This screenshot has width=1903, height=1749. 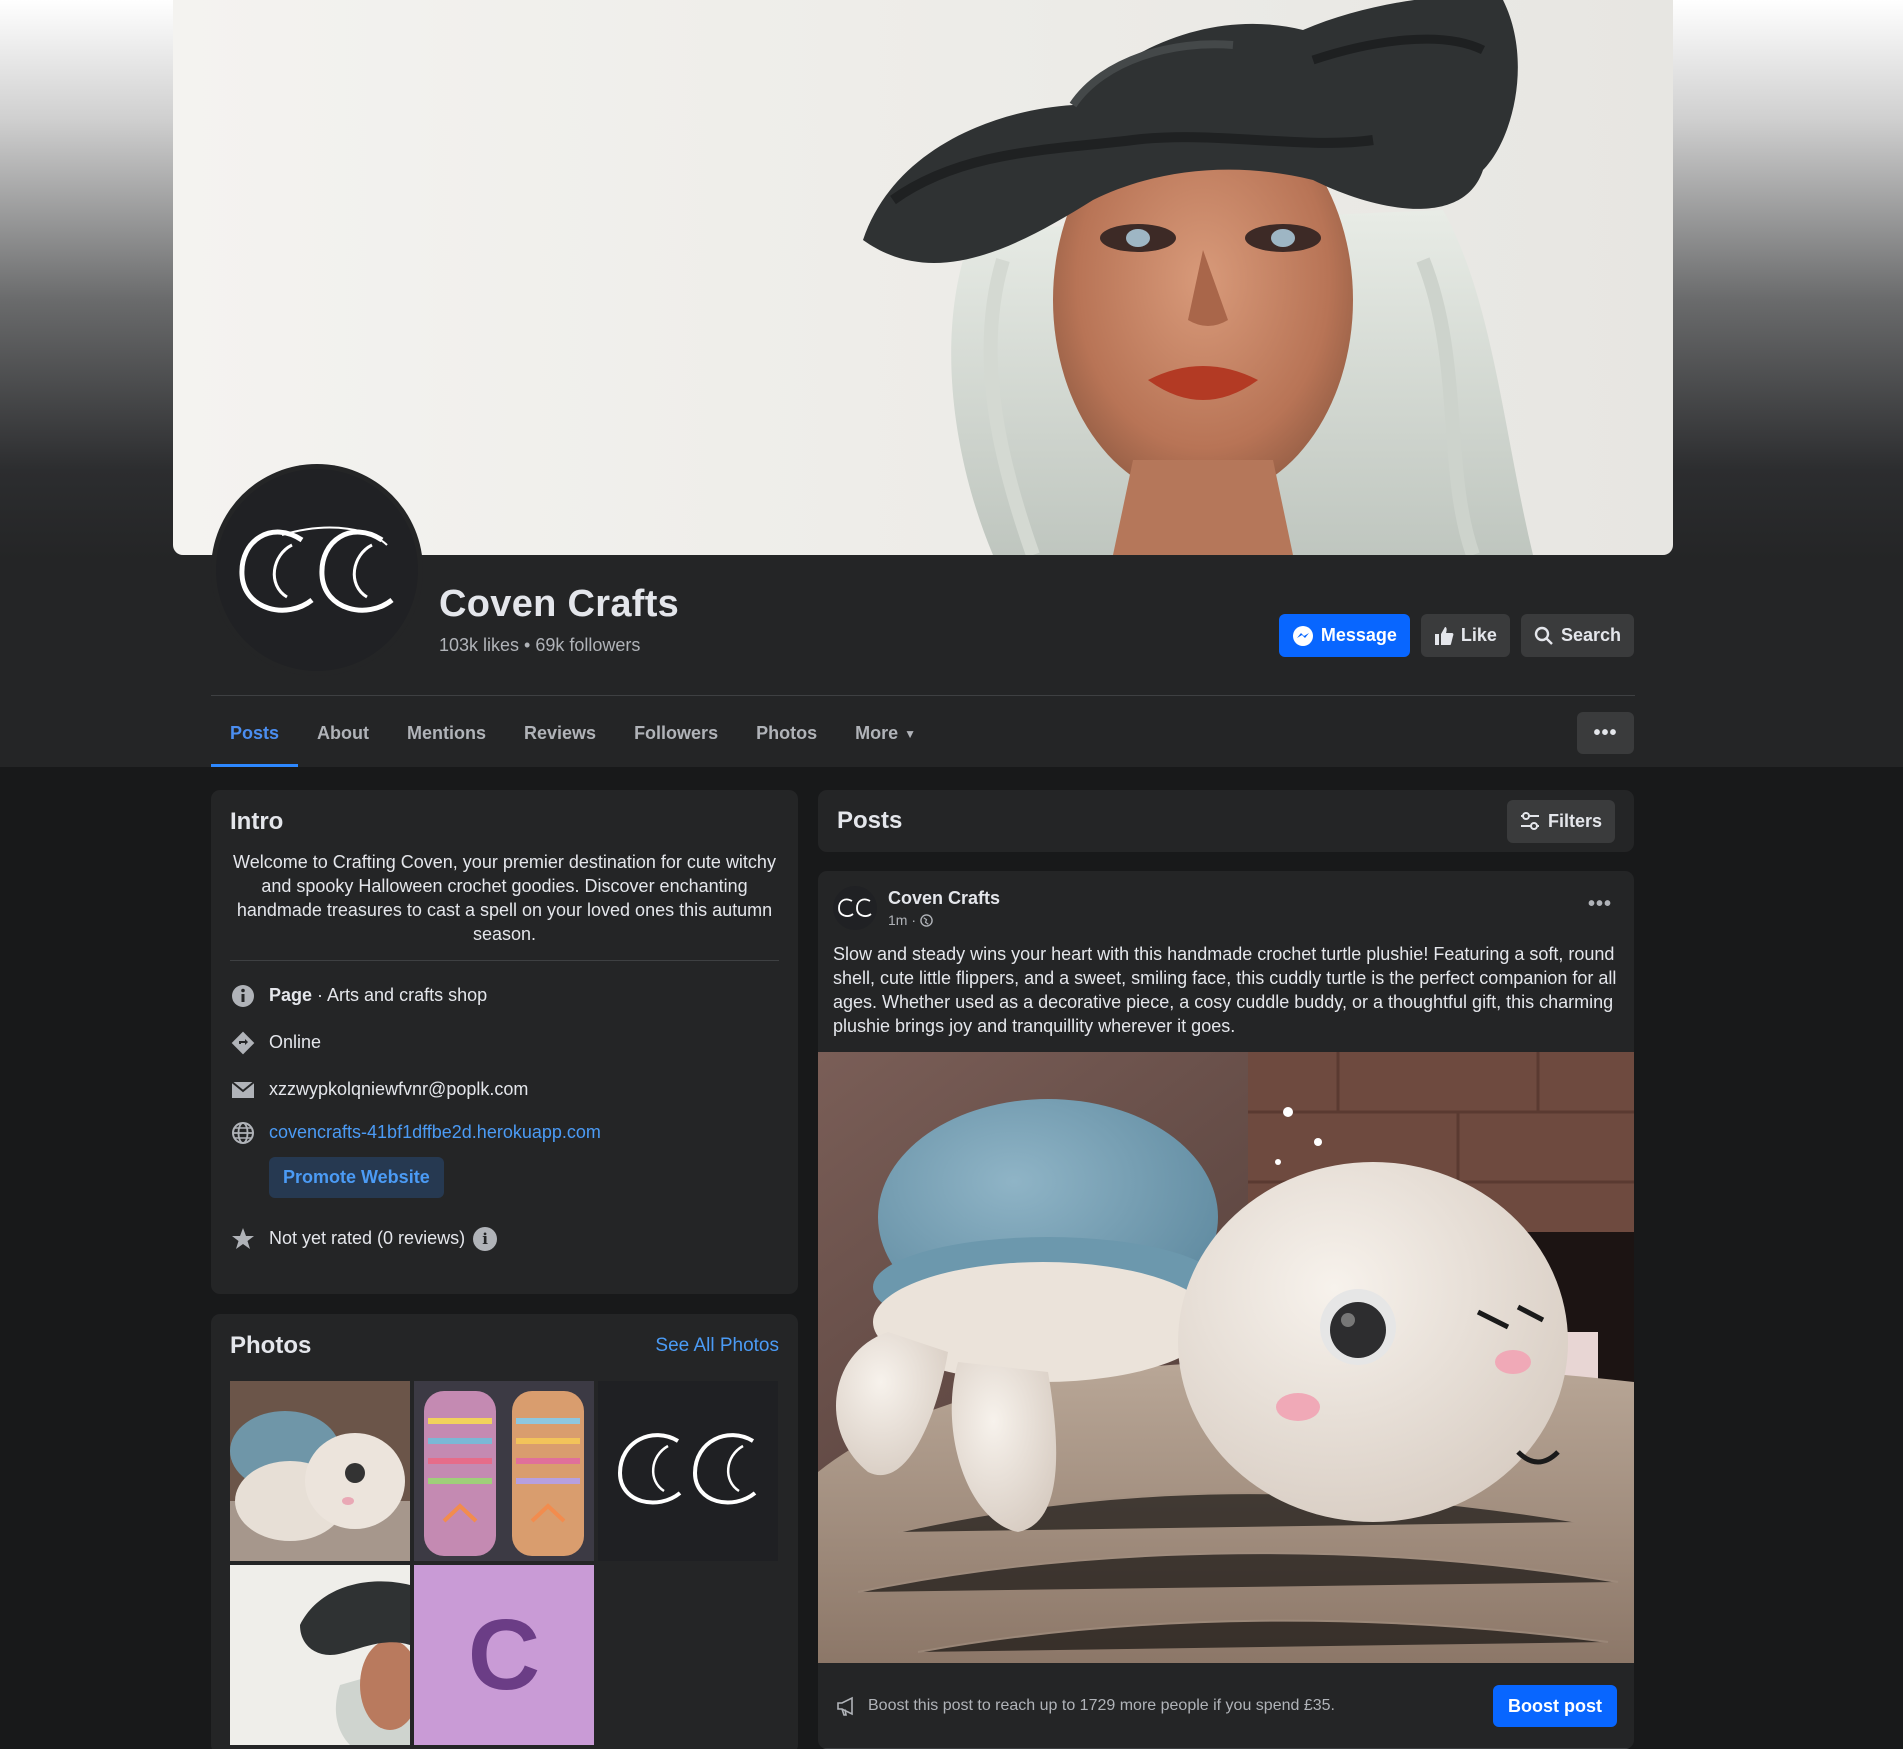 What do you see at coordinates (877, 733) in the screenshot?
I see `tab-more-label: More` at bounding box center [877, 733].